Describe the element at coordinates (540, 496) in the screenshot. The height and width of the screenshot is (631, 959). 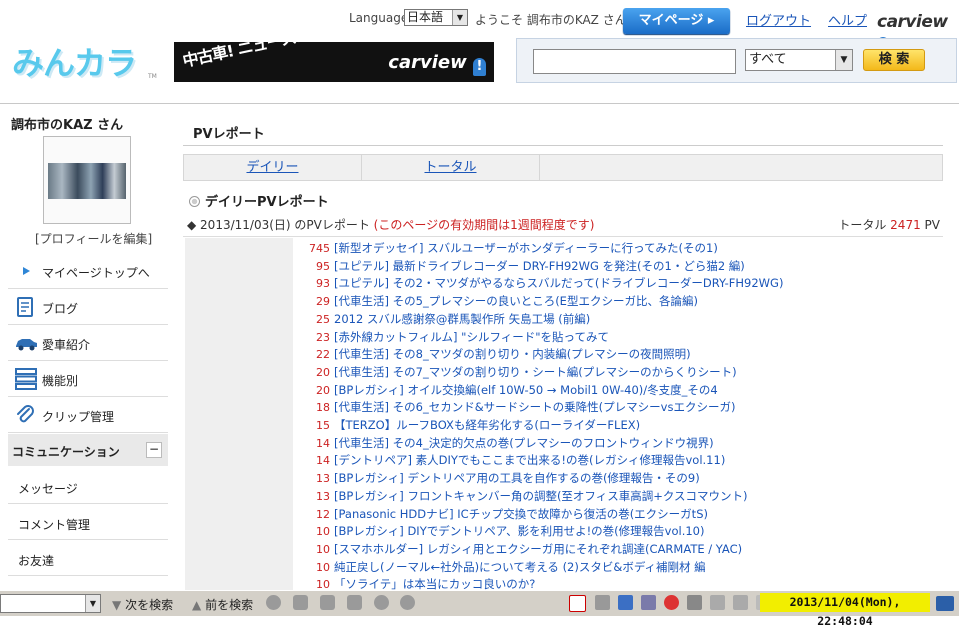
I see `blog-entry-link: [BPレガシィ] フロントキャンバー角の調整(至オフィス車高調+クスコマウント)` at that location.